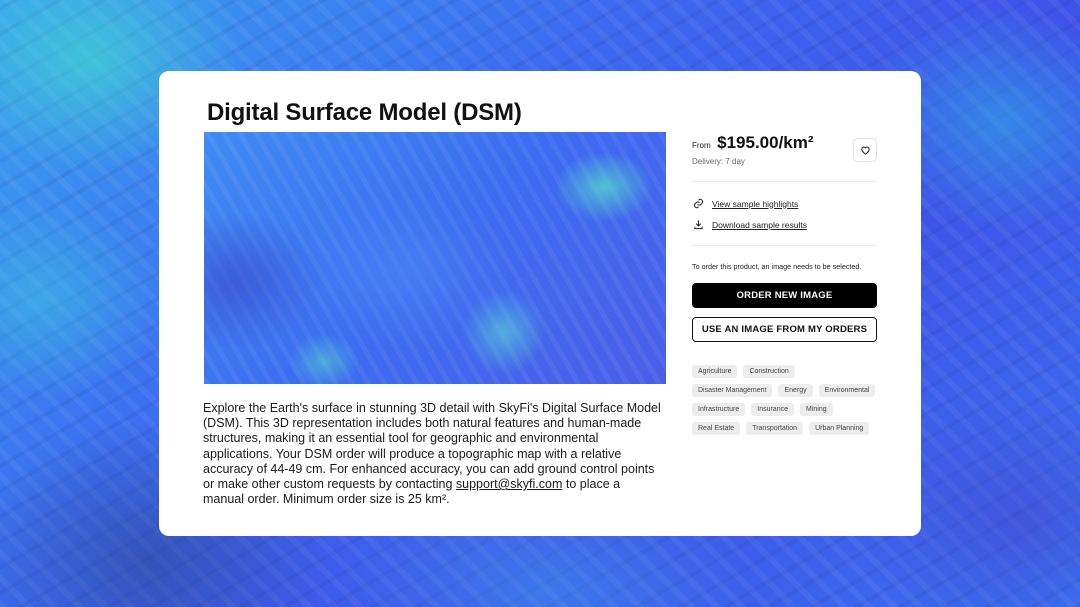 The height and width of the screenshot is (607, 1080). I want to click on price-section: From $195.00/km² Delivery: 7 day, so click(784, 157).